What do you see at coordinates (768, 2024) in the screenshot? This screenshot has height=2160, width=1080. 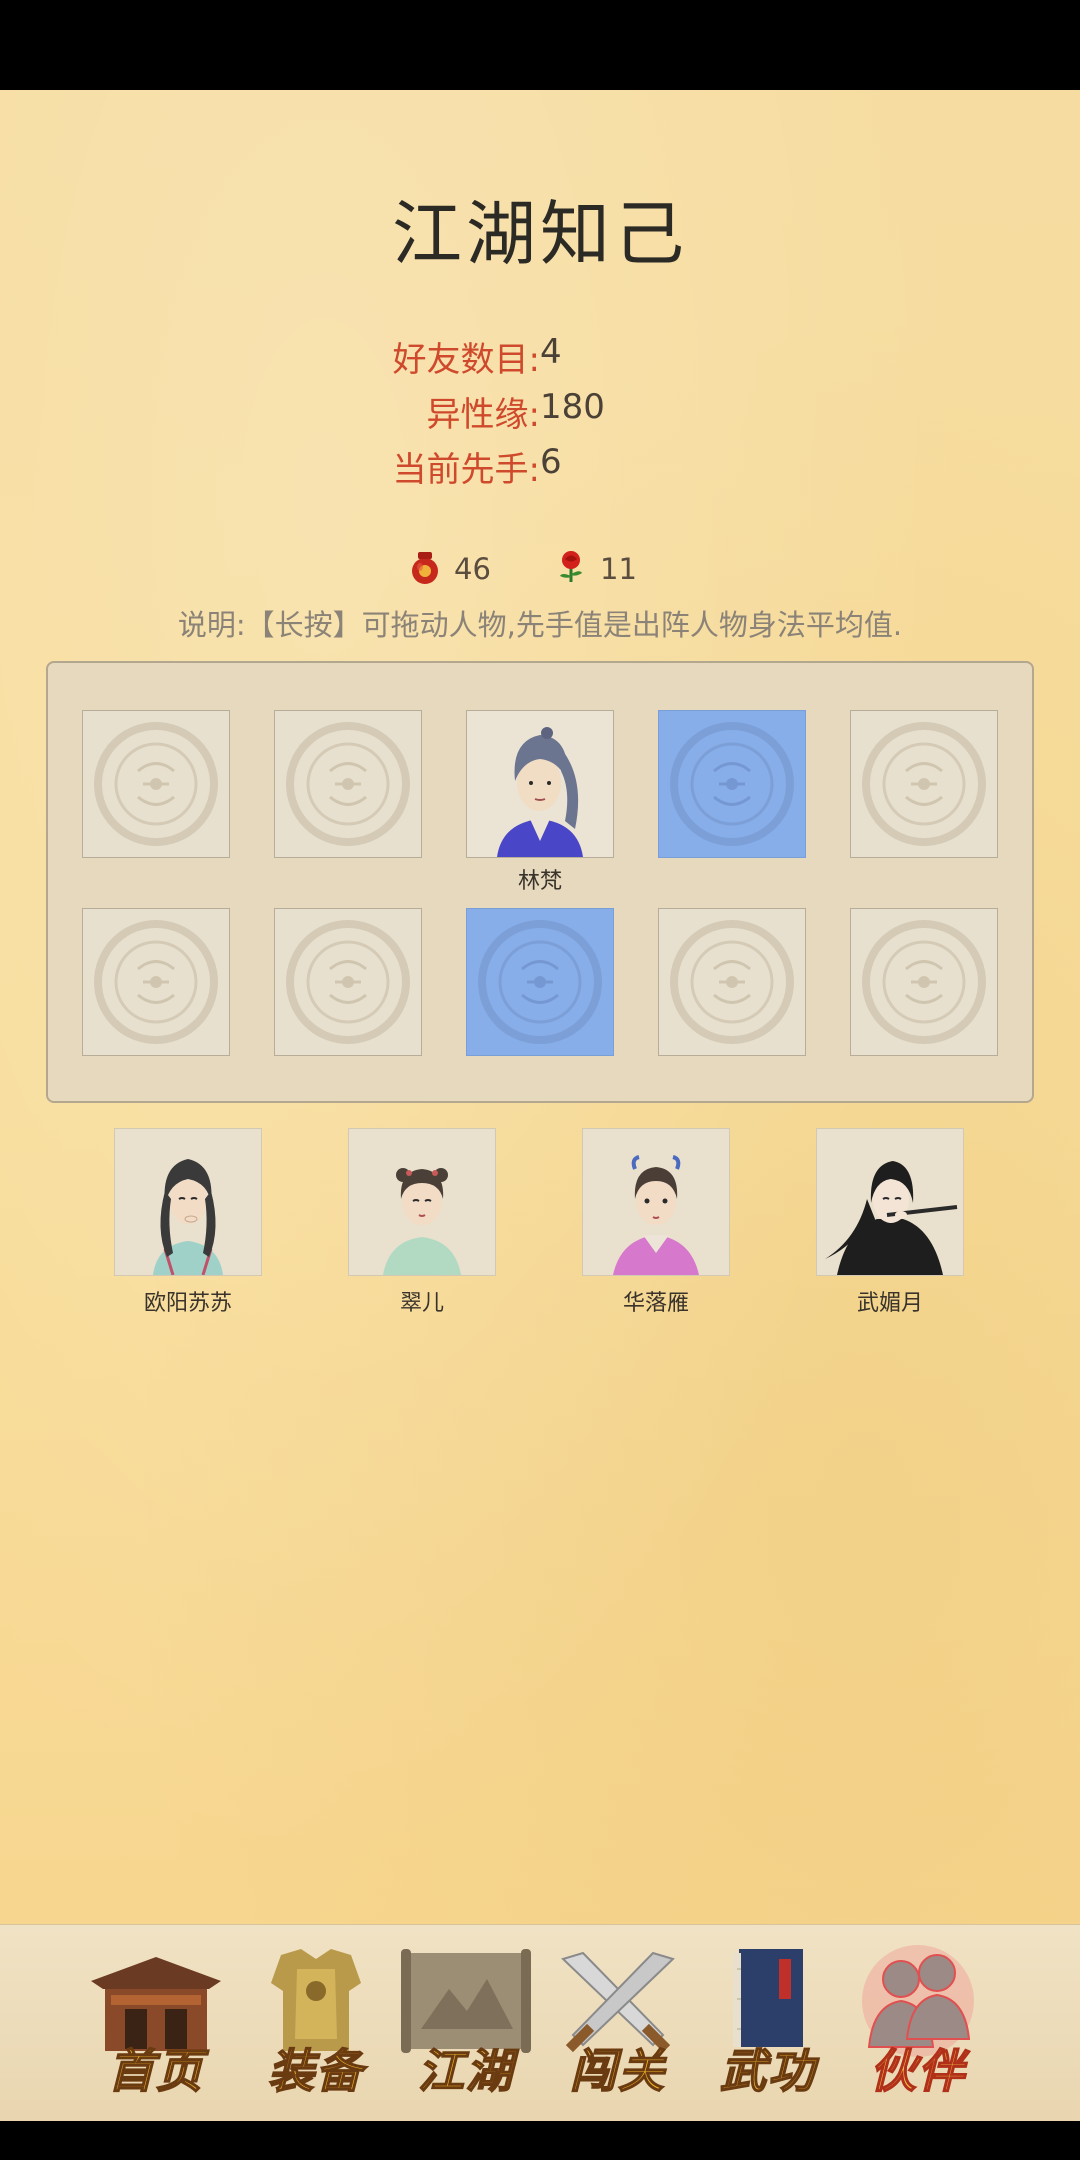 I see `tab-martial-arts: 武功` at bounding box center [768, 2024].